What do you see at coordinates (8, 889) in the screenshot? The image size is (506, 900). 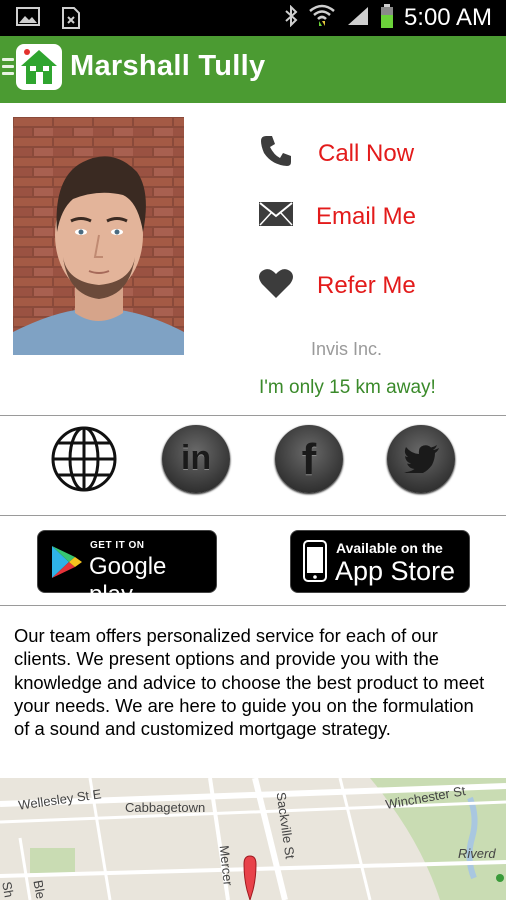 I see `map-label: Sh` at bounding box center [8, 889].